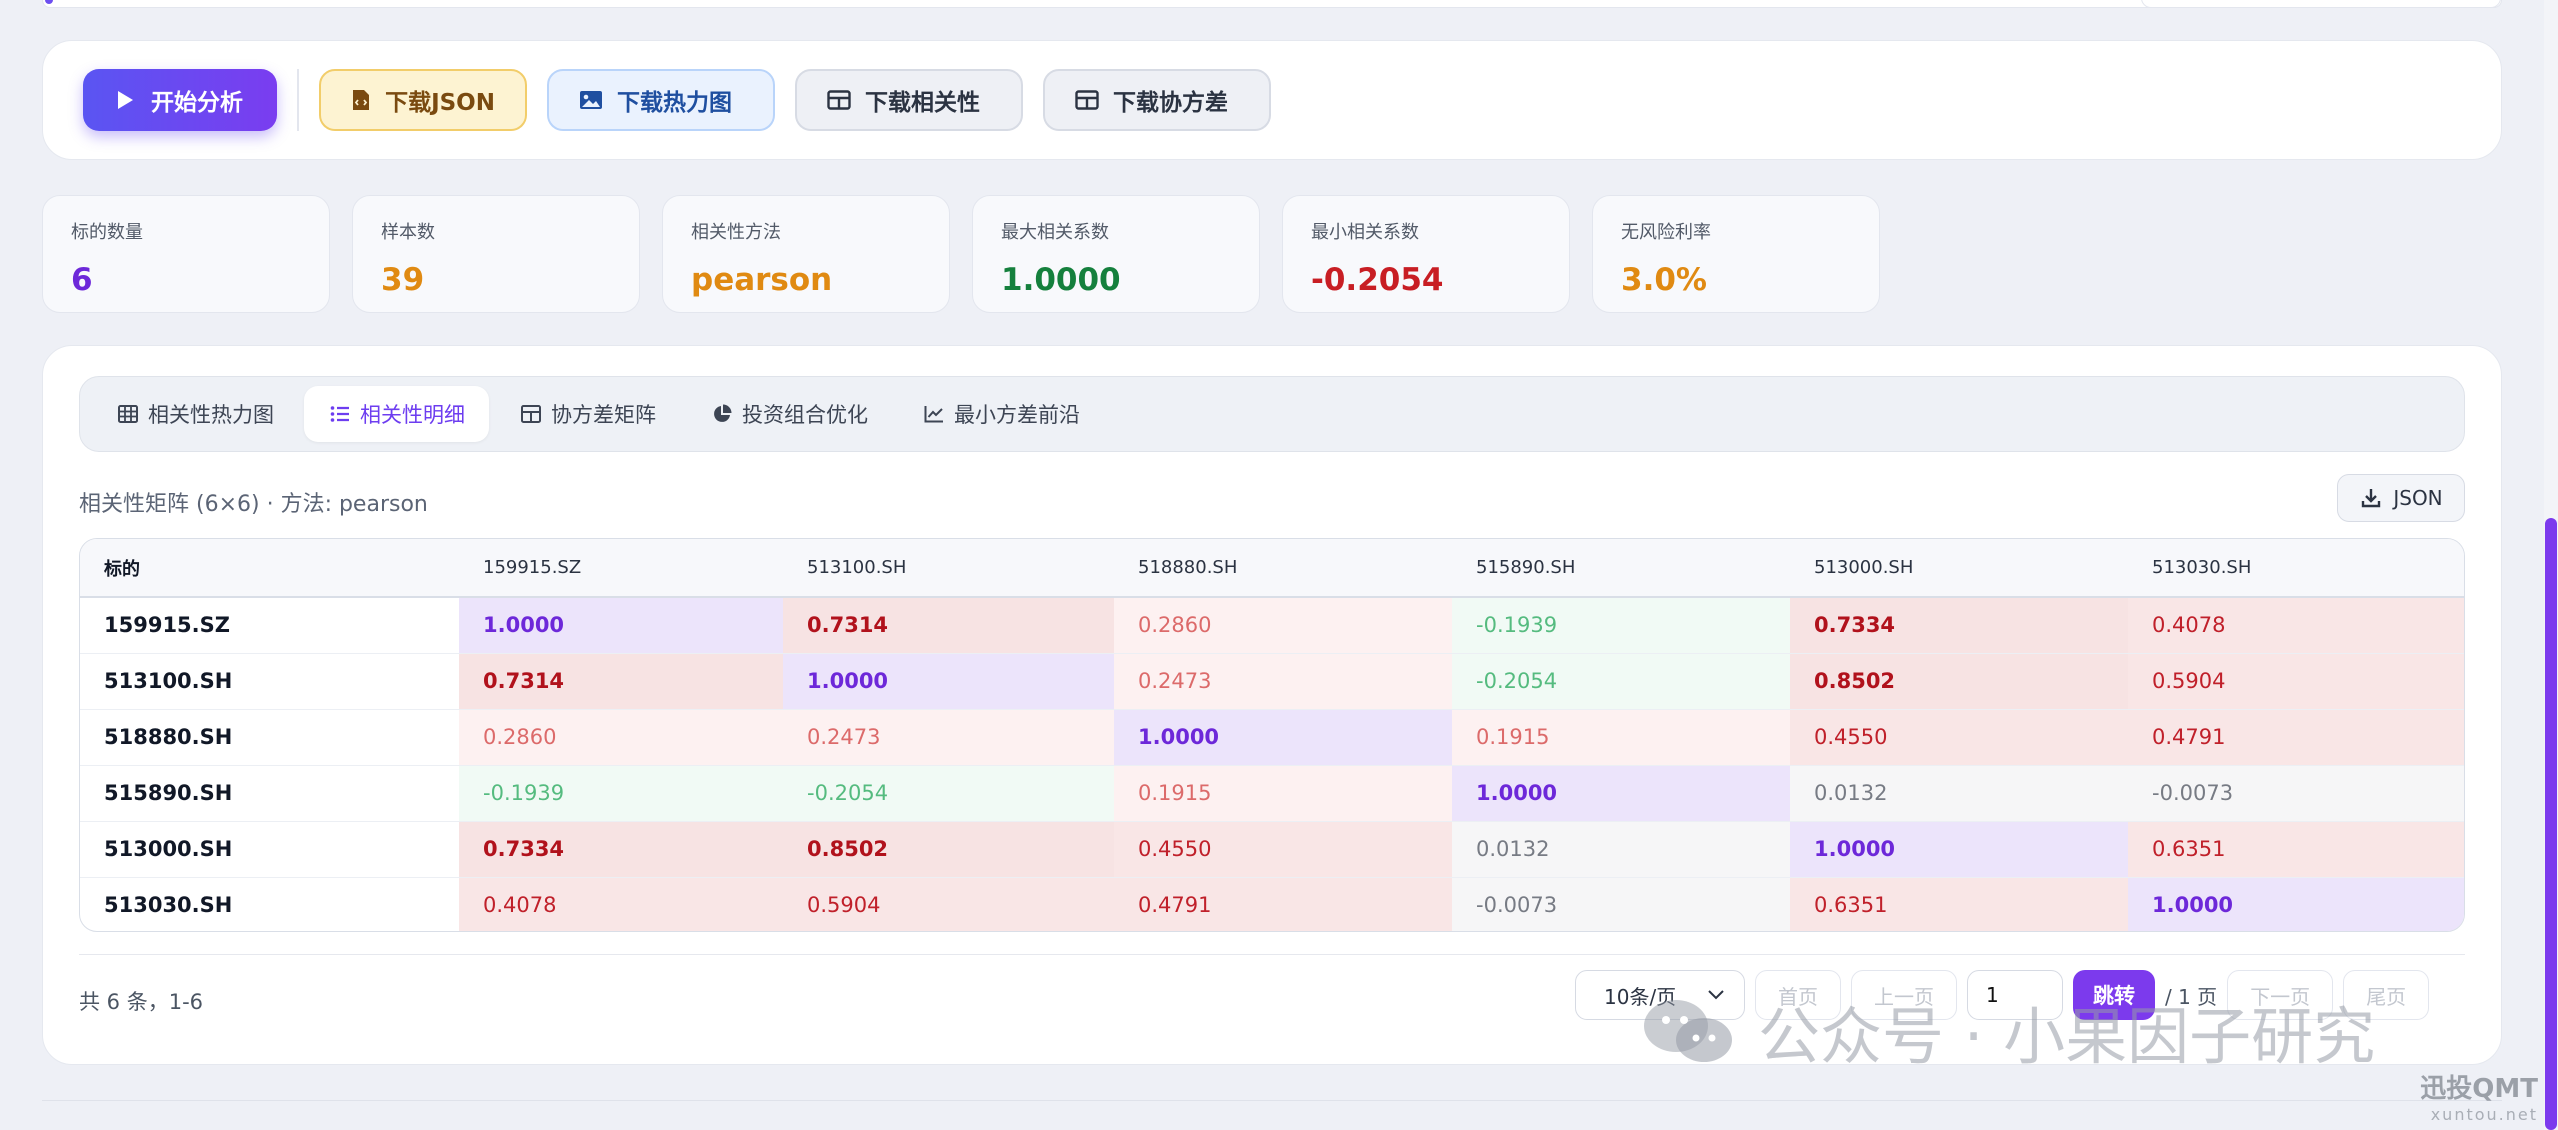 The height and width of the screenshot is (1130, 2558). What do you see at coordinates (1798, 995) in the screenshot?
I see `first-page-button: 首页` at bounding box center [1798, 995].